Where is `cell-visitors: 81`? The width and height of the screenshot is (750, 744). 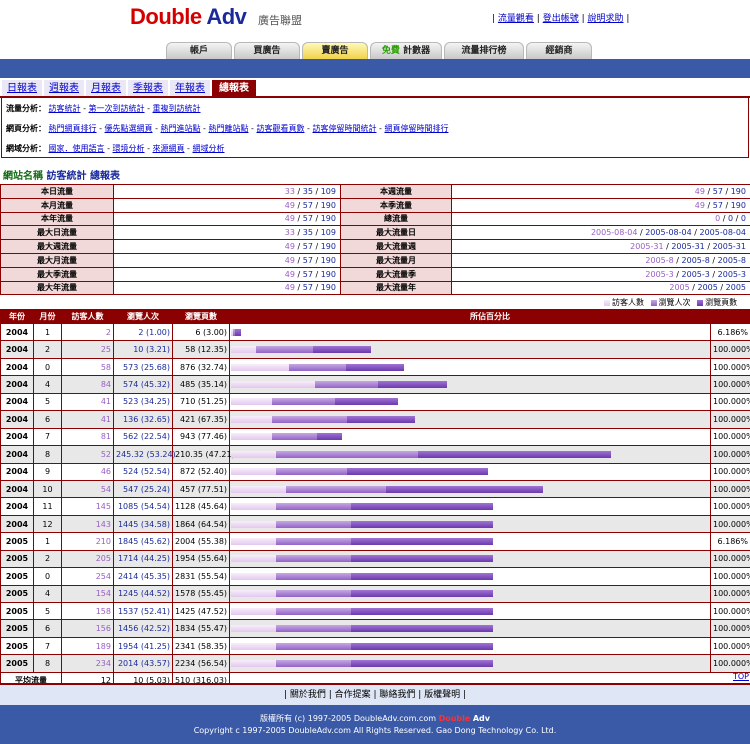 cell-visitors: 81 is located at coordinates (87, 437).